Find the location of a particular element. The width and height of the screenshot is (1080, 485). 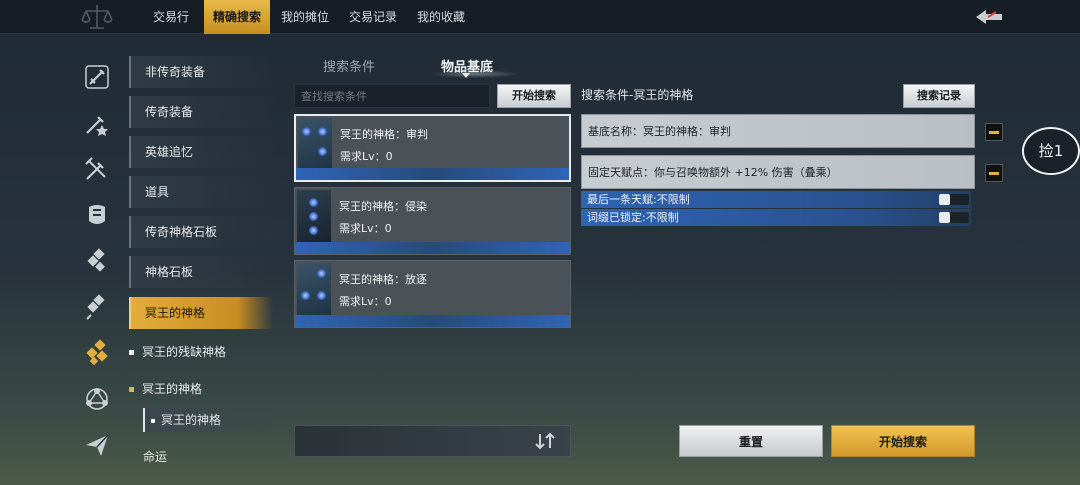

item-card-exile: 冥王的神格：放逐 需求Lv：0 is located at coordinates (432, 294).